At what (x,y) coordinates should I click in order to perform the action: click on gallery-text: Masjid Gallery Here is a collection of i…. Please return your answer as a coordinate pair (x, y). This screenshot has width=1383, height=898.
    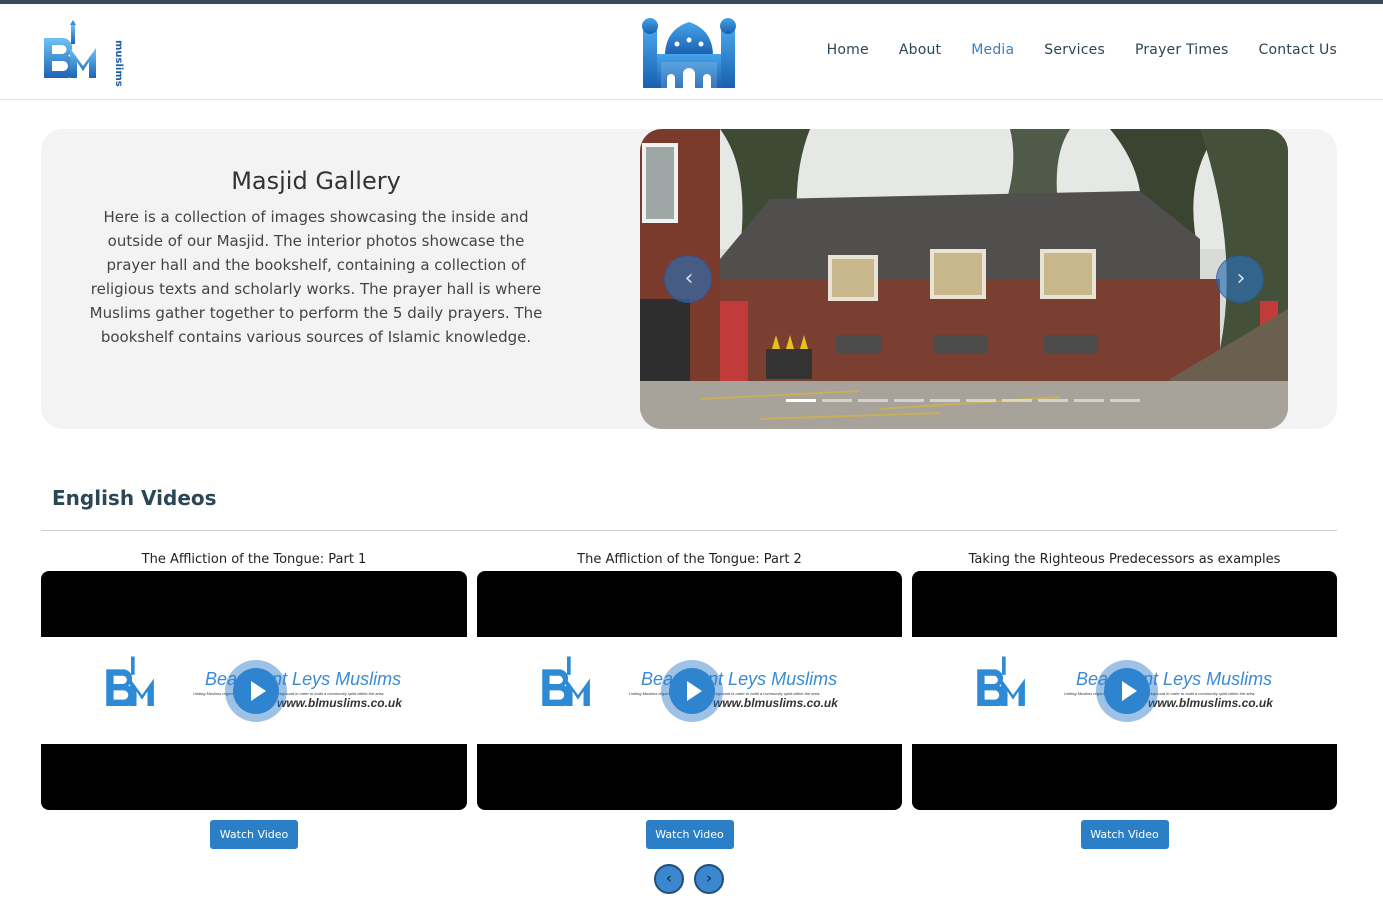
    Looking at the image, I should click on (316, 258).